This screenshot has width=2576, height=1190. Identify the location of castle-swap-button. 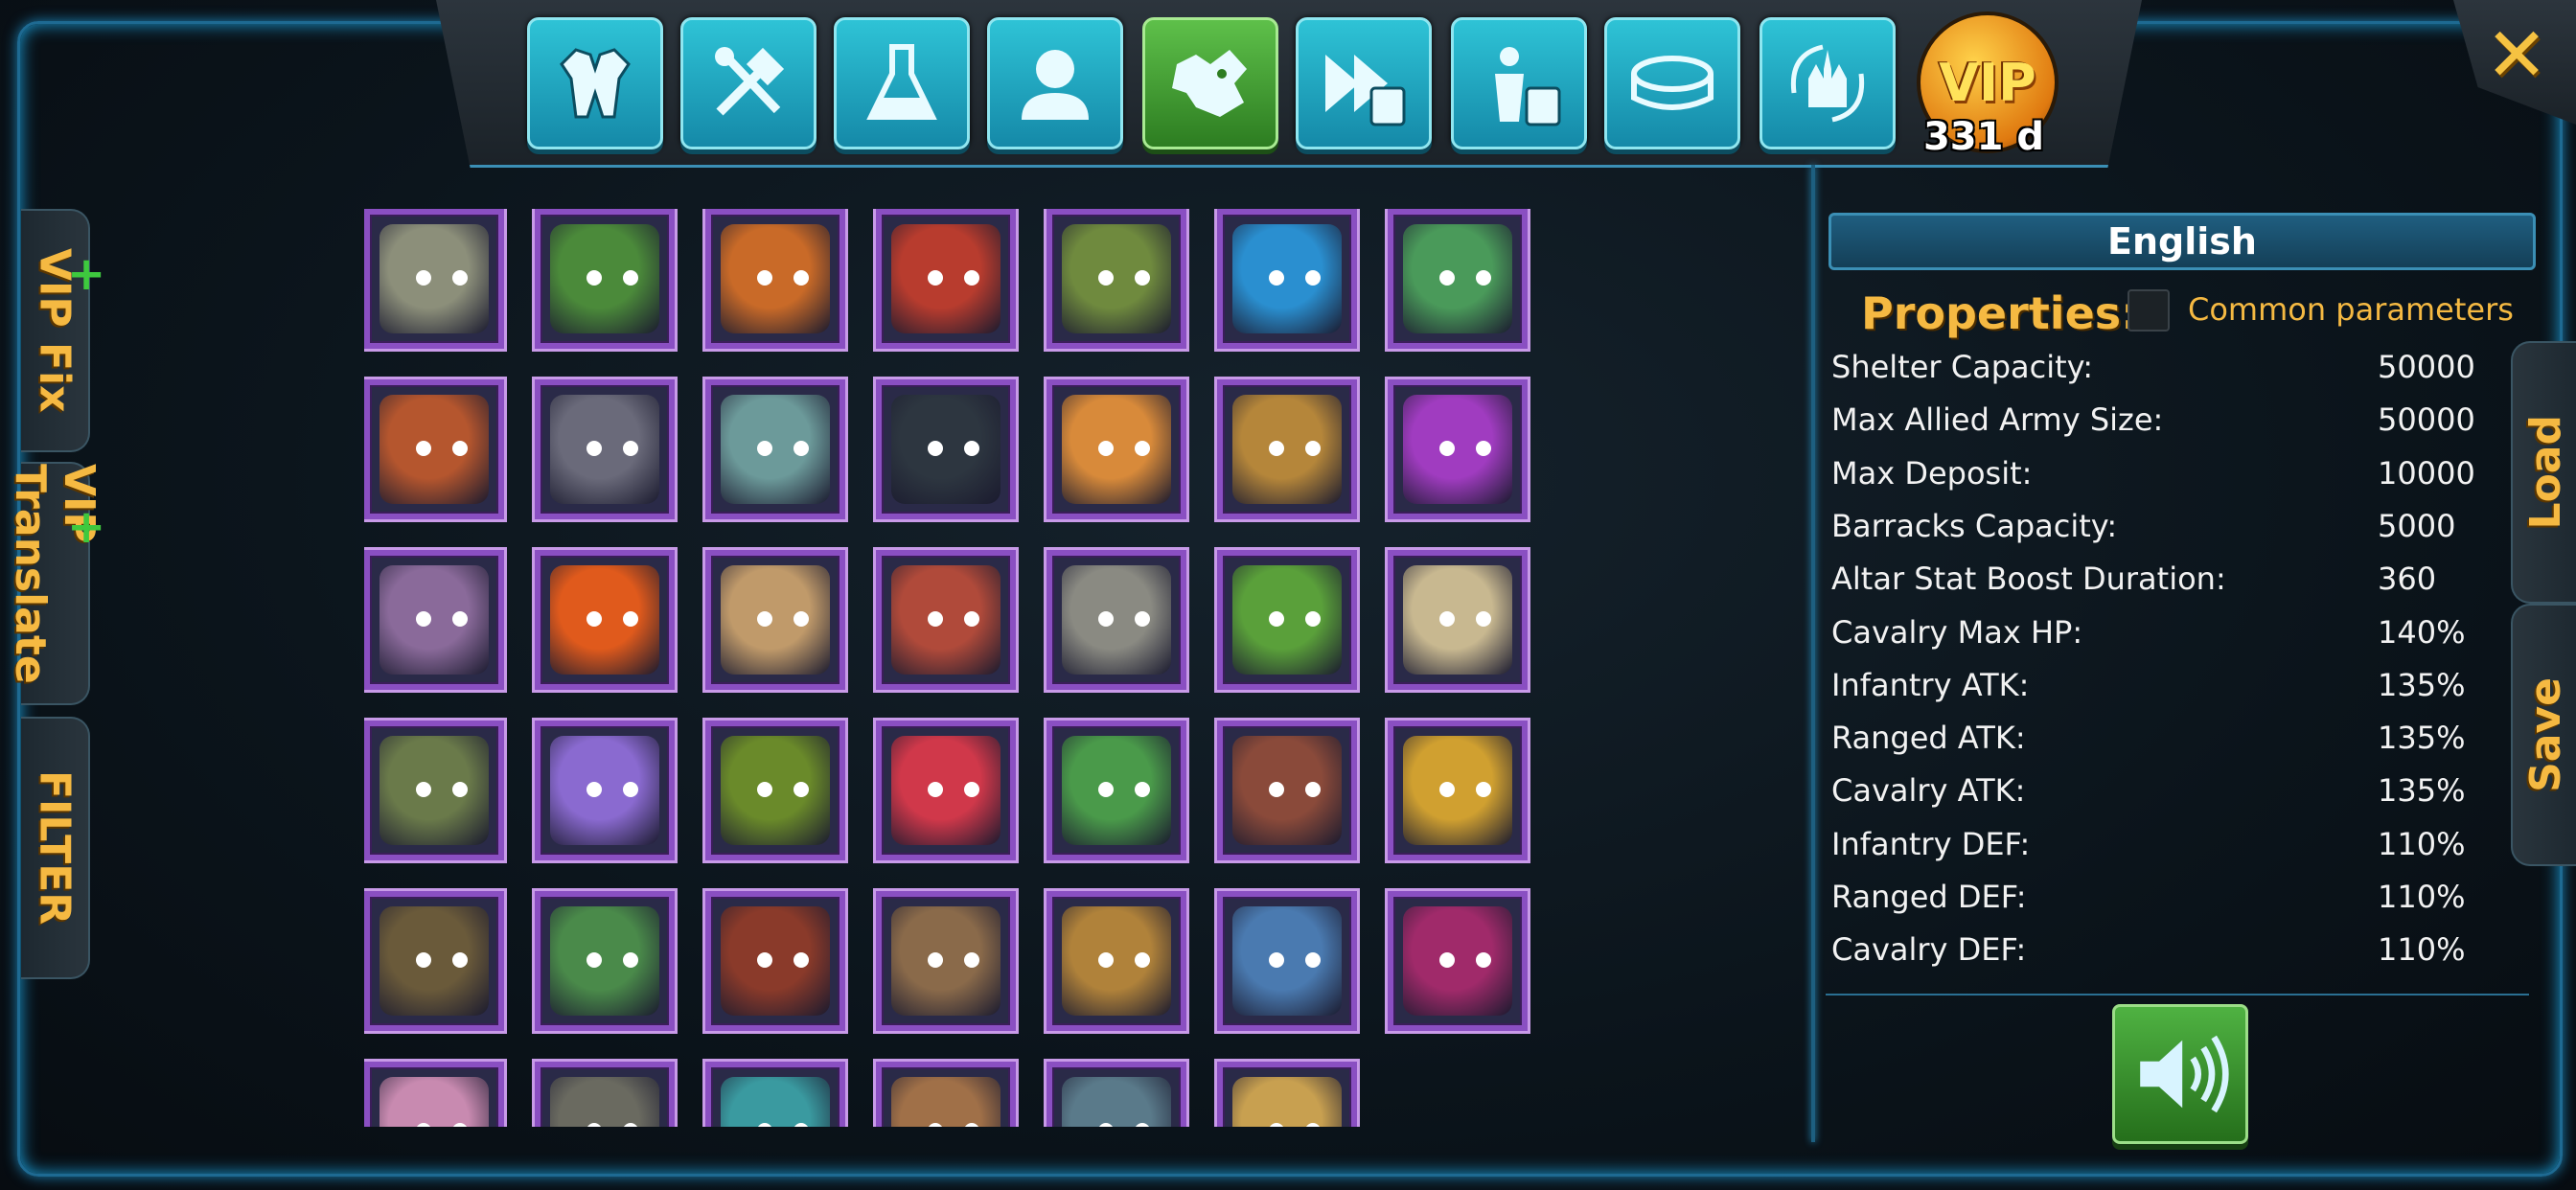
(1828, 83).